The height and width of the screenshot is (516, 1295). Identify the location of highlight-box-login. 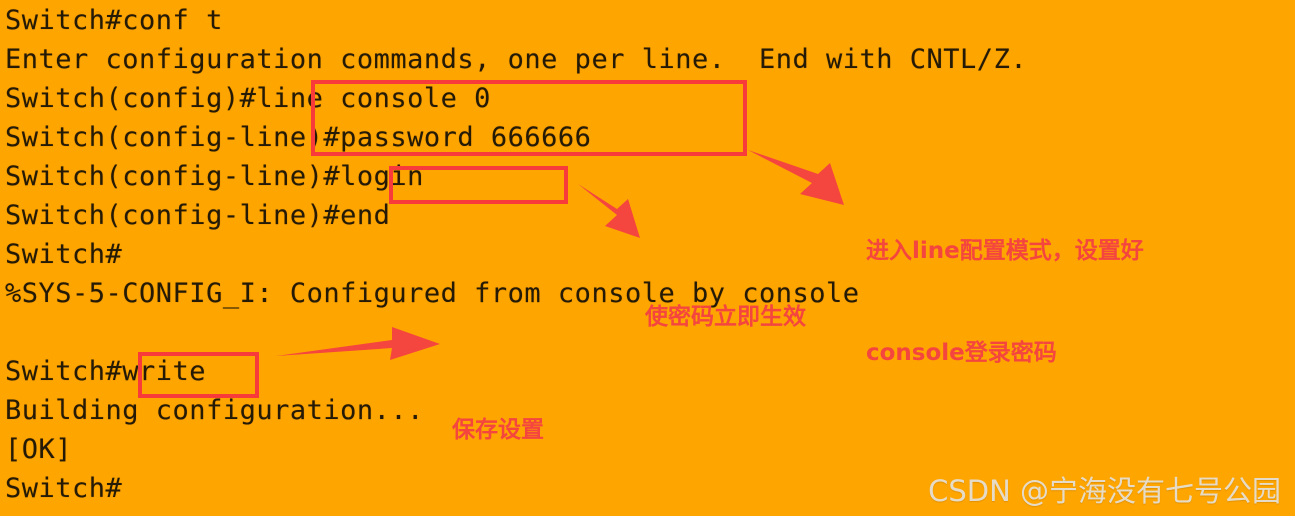
(478, 185).